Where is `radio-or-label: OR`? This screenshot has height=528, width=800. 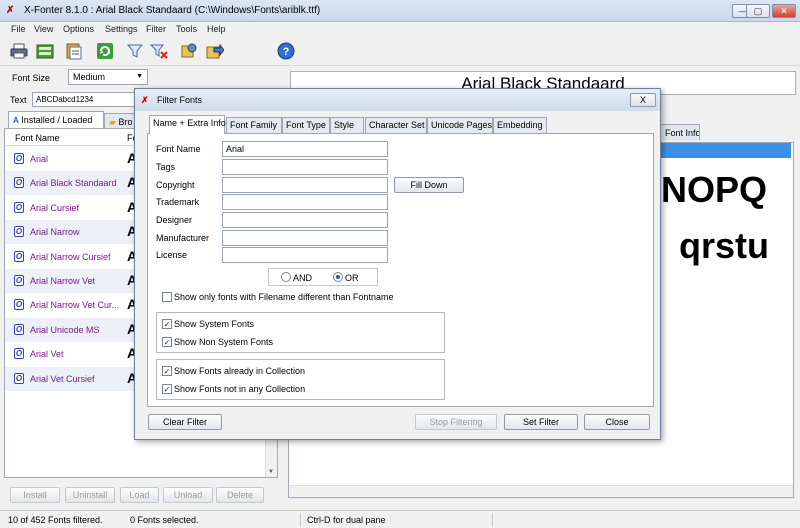
radio-or-label: OR is located at coordinates (352, 278).